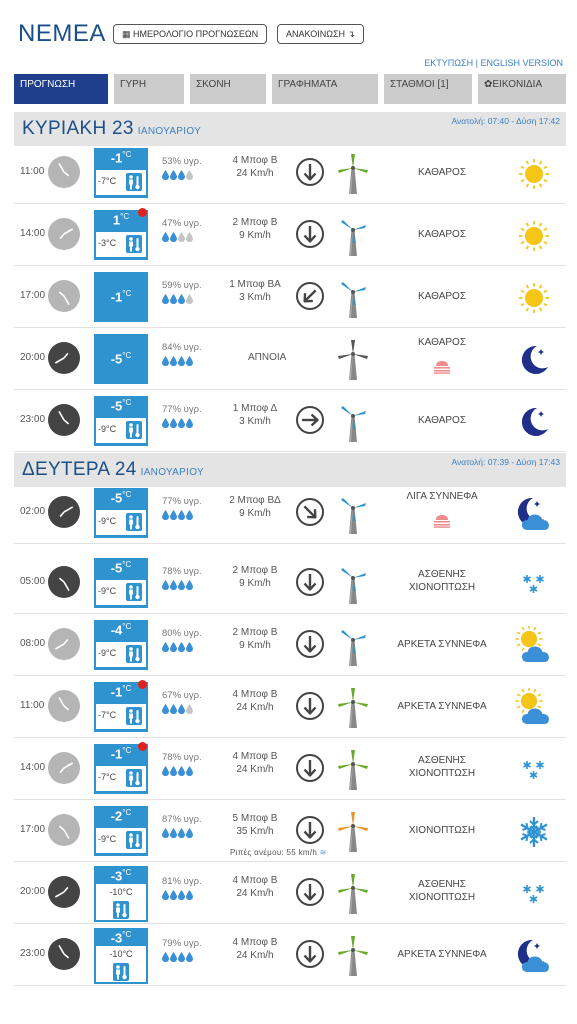  What do you see at coordinates (182, 757) in the screenshot?
I see `humidity-text: 78% υγρ.` at bounding box center [182, 757].